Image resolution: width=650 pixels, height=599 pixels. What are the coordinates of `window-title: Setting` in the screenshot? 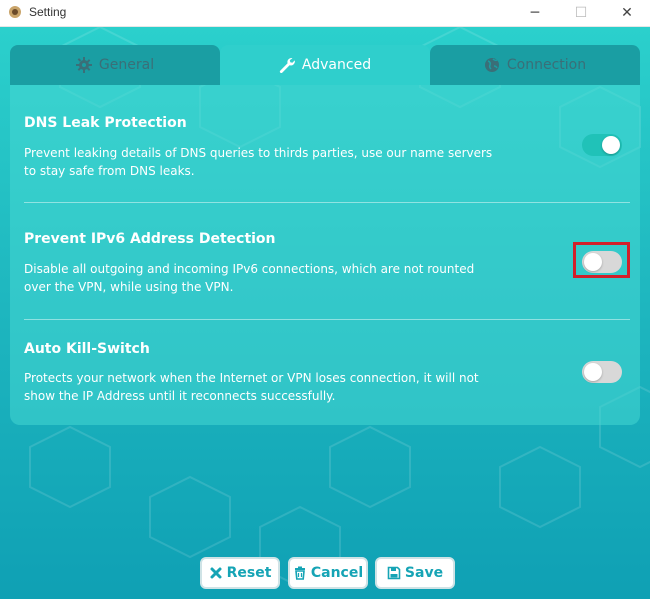 It's located at (48, 12).